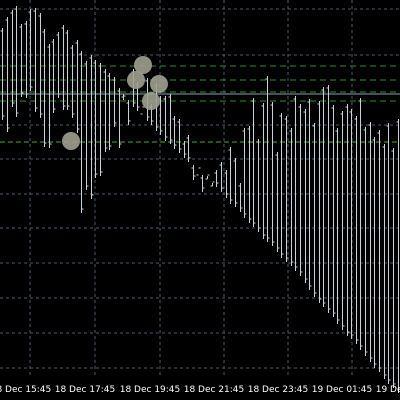 This screenshot has height=400, width=400. Describe the element at coordinates (150, 390) in the screenshot. I see `x-tick-label: 18 Dec 19:45` at that location.